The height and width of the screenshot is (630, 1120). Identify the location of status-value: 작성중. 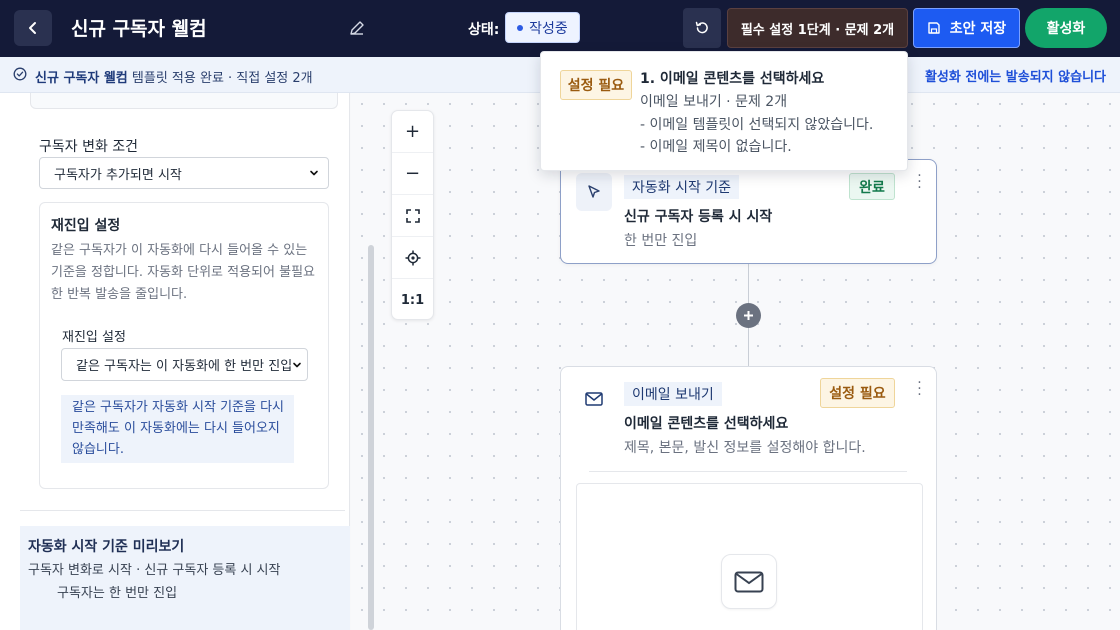
(548, 28).